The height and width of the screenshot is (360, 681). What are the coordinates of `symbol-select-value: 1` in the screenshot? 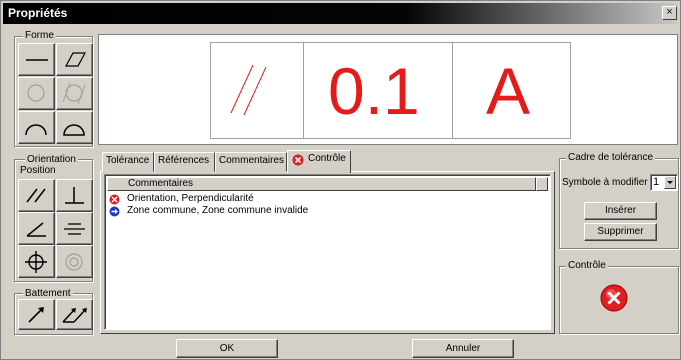 It's located at (656, 182).